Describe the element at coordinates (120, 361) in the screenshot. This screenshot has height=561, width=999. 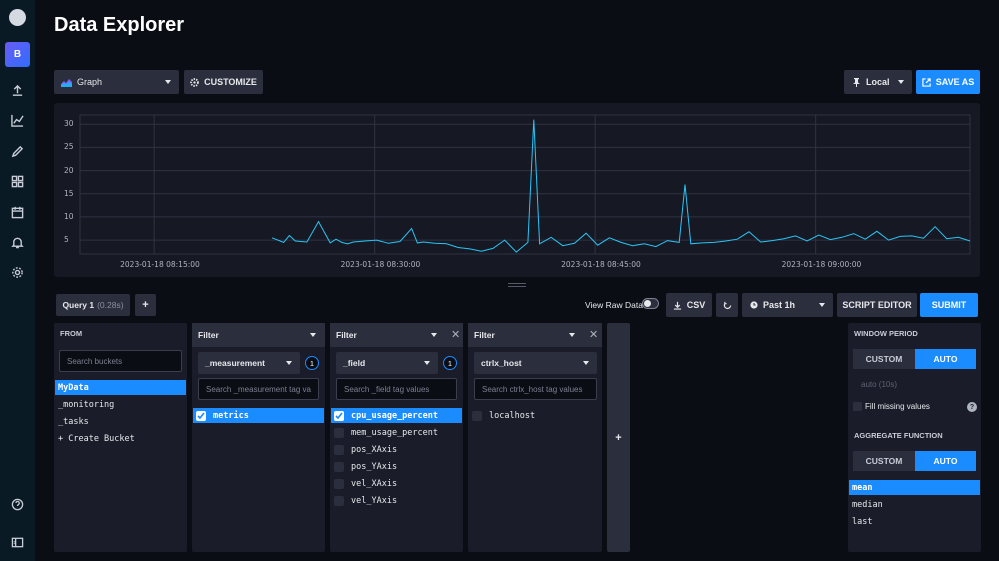
I see `search-buckets-input: Search buckets` at that location.